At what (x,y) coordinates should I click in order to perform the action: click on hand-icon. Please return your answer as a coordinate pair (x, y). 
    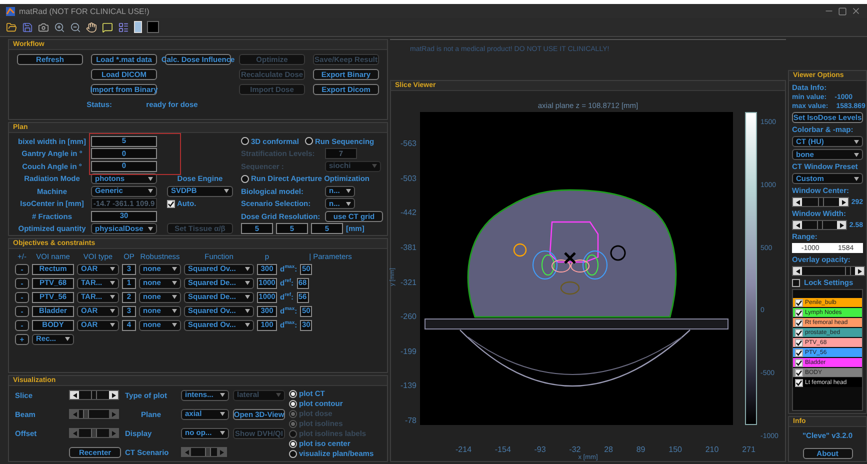
    Looking at the image, I should click on (91, 27).